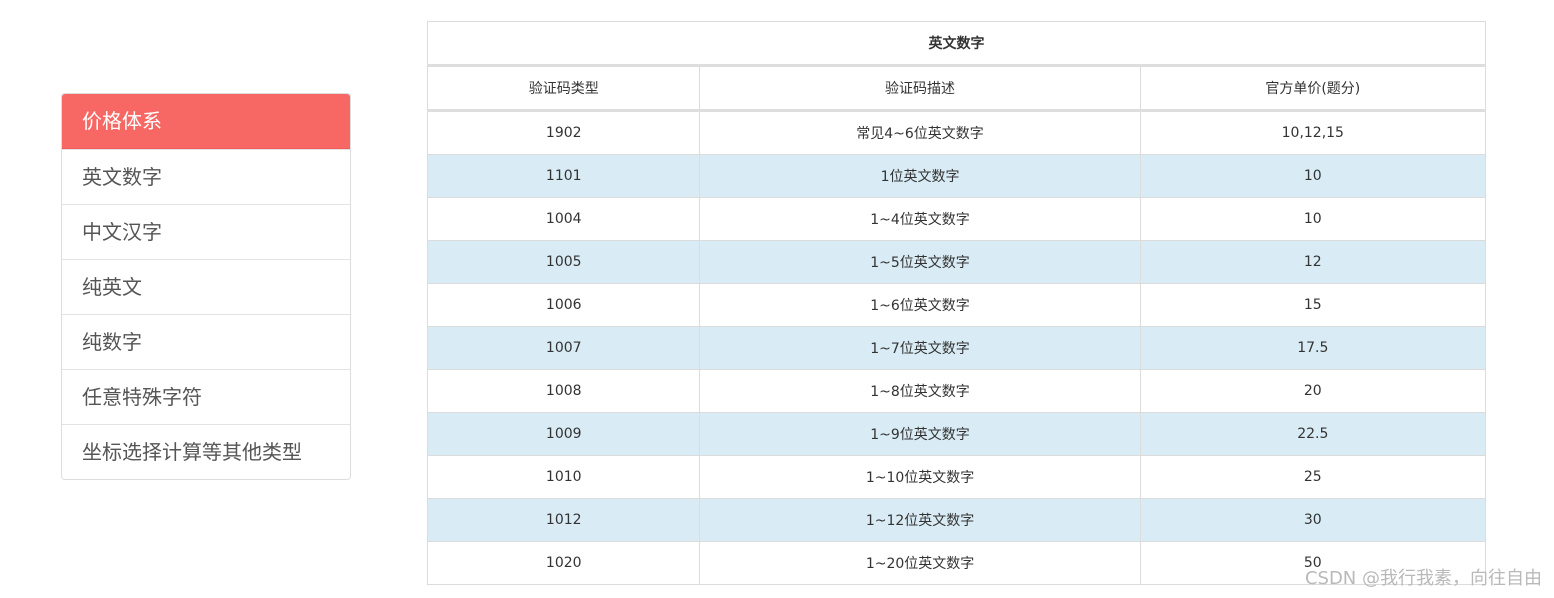  Describe the element at coordinates (920, 434) in the screenshot. I see `cell-description: 1~9位英文数字` at that location.